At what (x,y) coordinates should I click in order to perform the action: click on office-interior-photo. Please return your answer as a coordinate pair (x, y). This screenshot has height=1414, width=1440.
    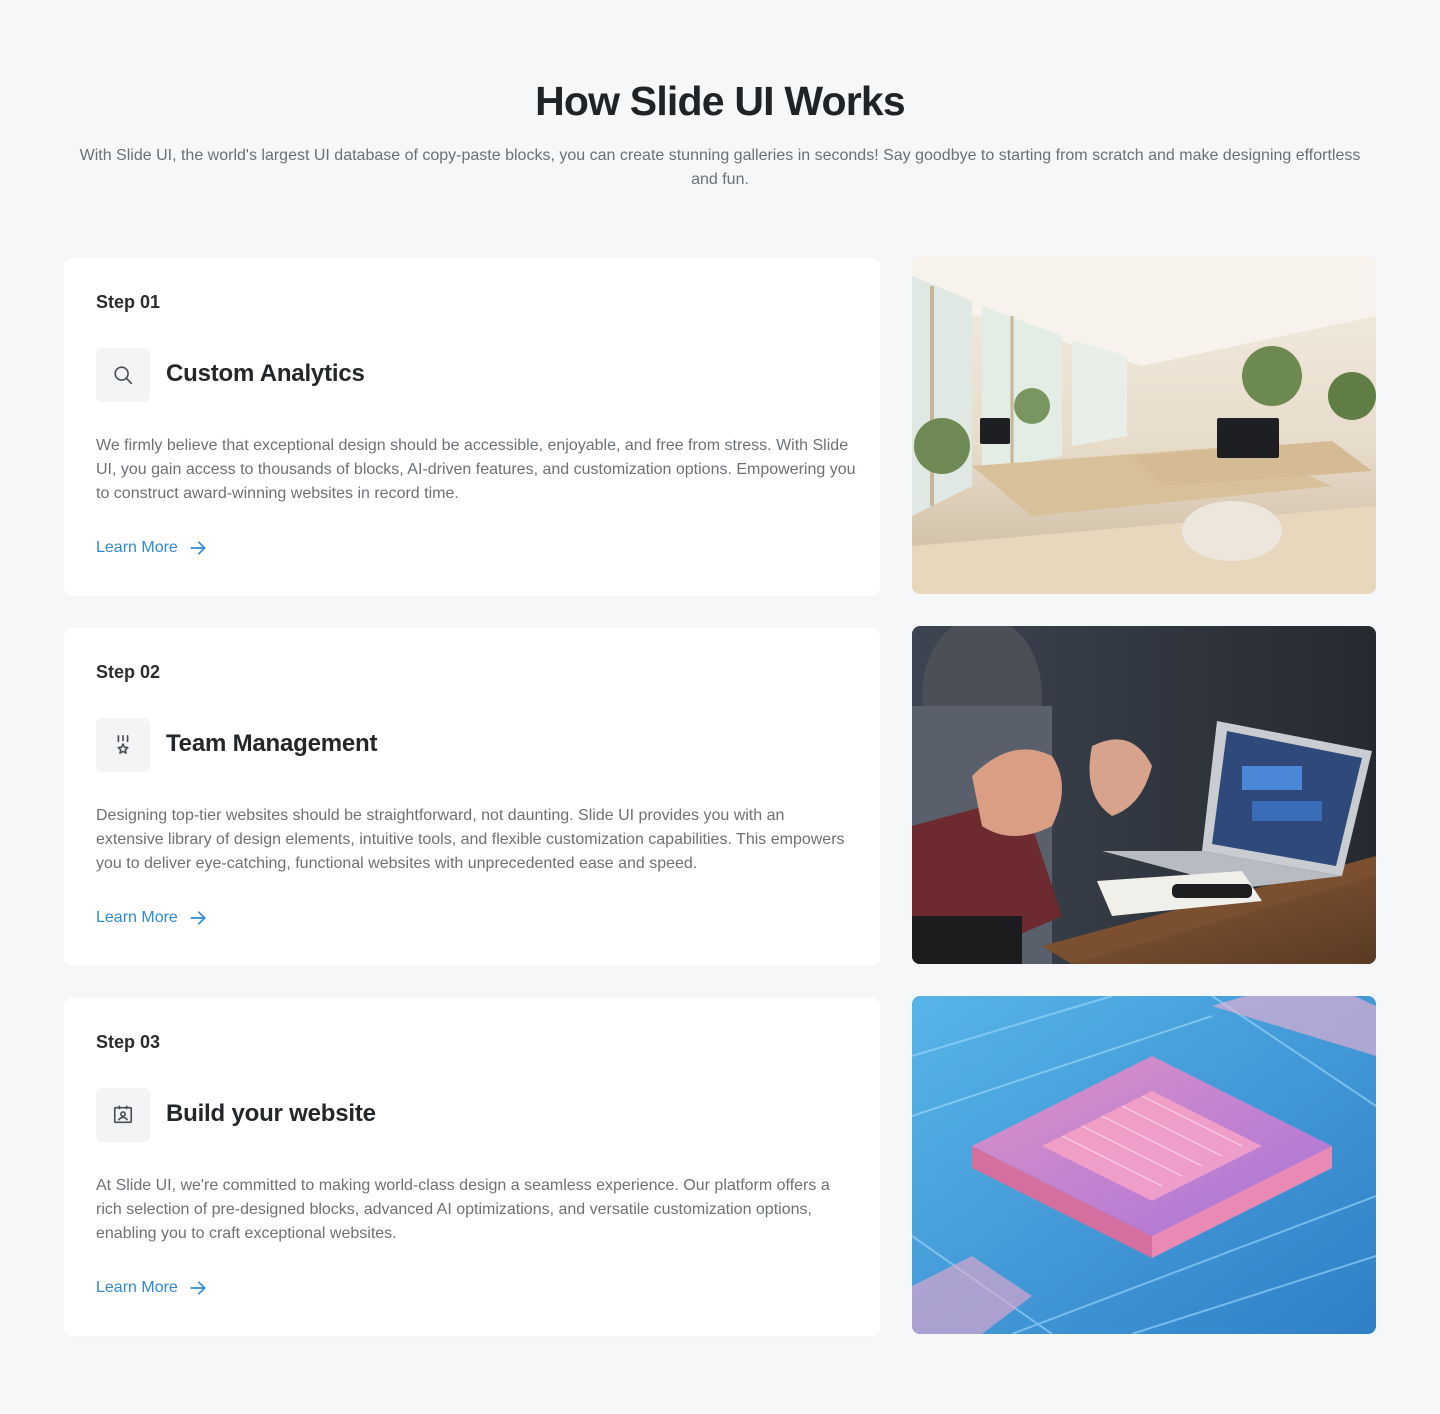
    Looking at the image, I should click on (1144, 425).